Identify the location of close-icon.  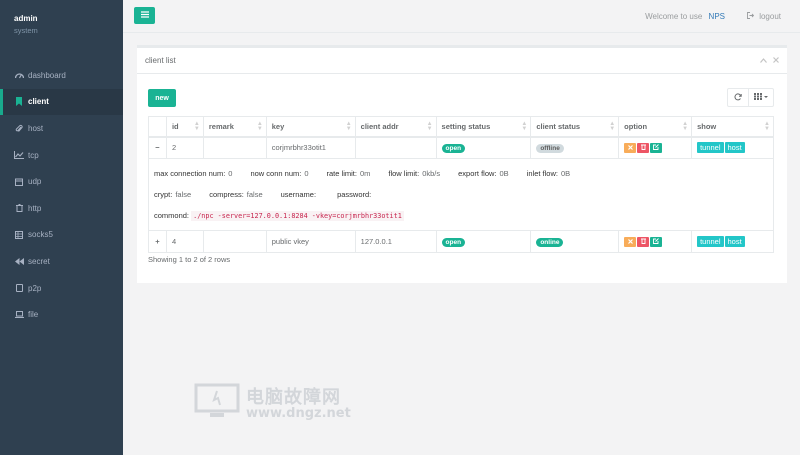
(776, 60).